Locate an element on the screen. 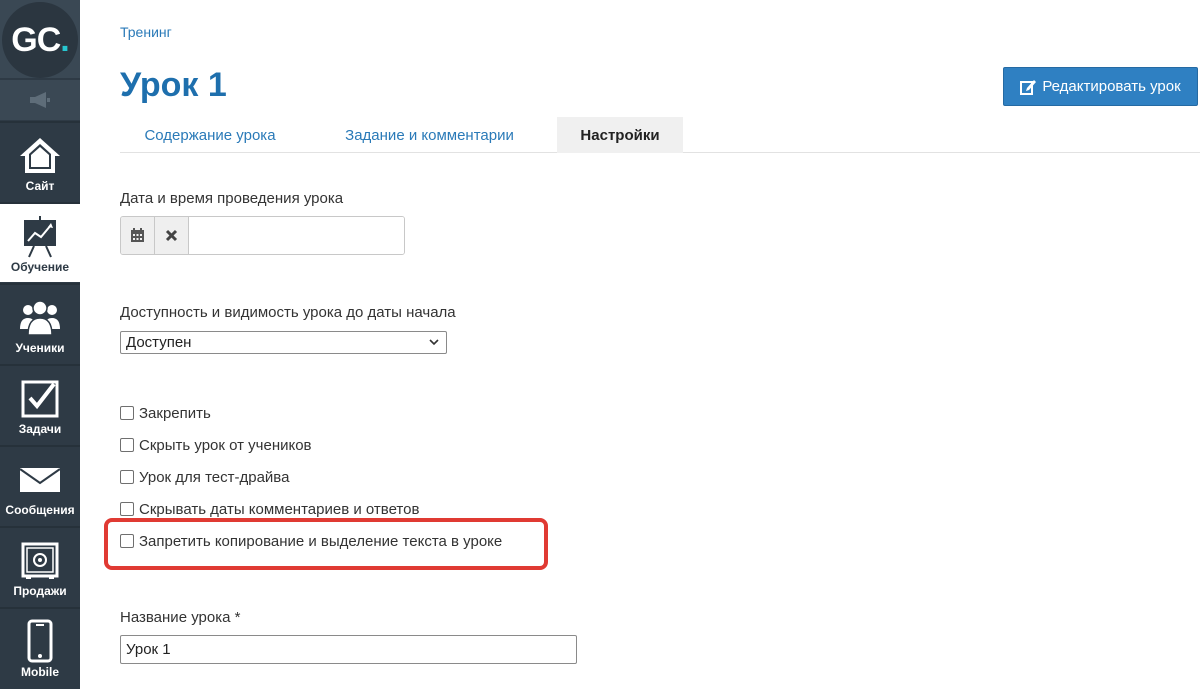 Image resolution: width=1200 pixels, height=689 pixels. edit-lesson-button: Редактировать урок is located at coordinates (1100, 86).